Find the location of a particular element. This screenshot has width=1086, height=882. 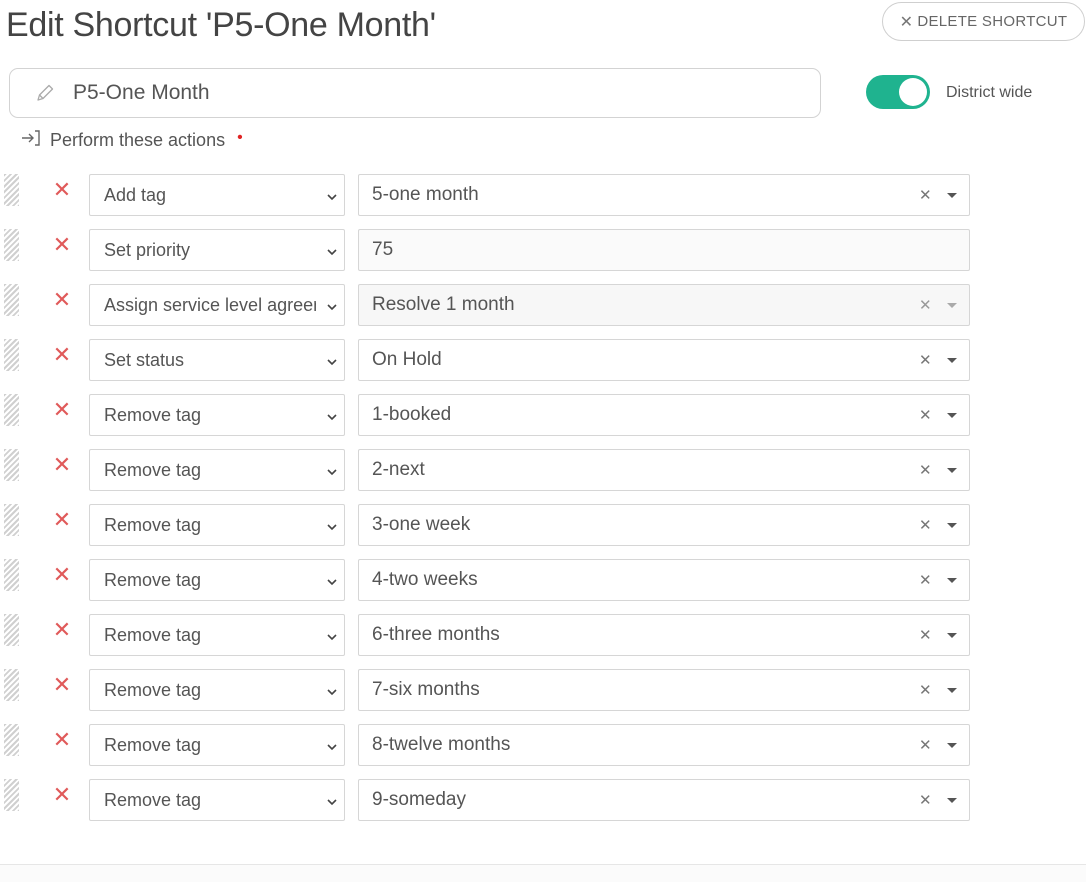

action-type: Add tag is located at coordinates (135, 194).